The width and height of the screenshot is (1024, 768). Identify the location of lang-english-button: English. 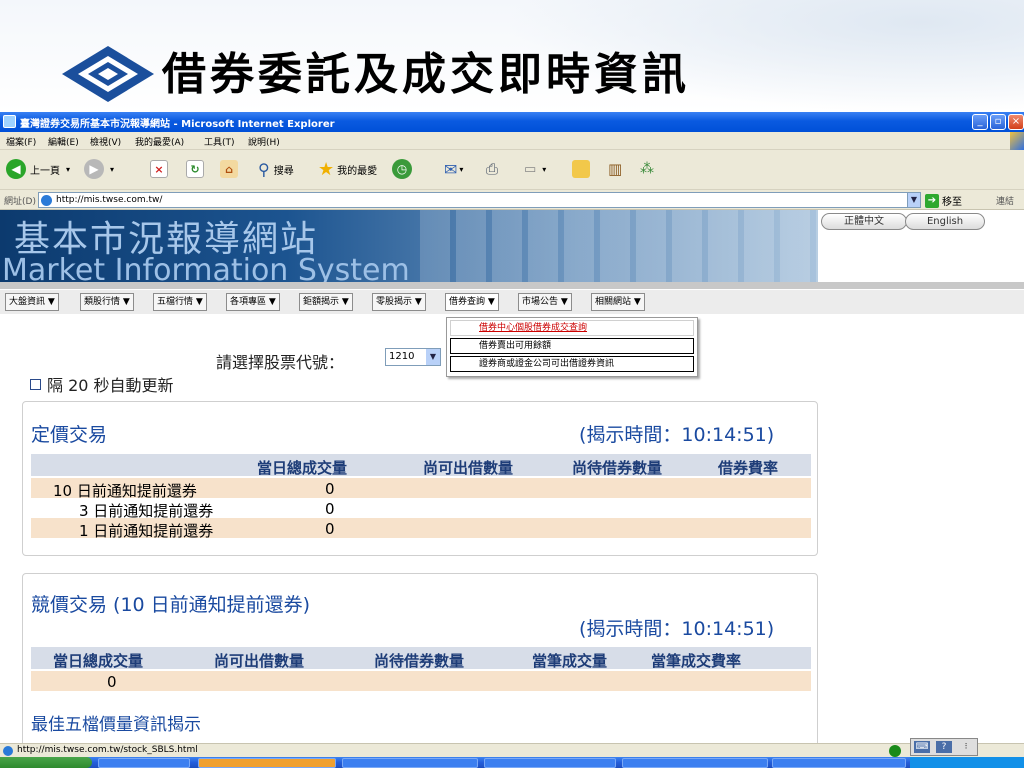
(945, 221).